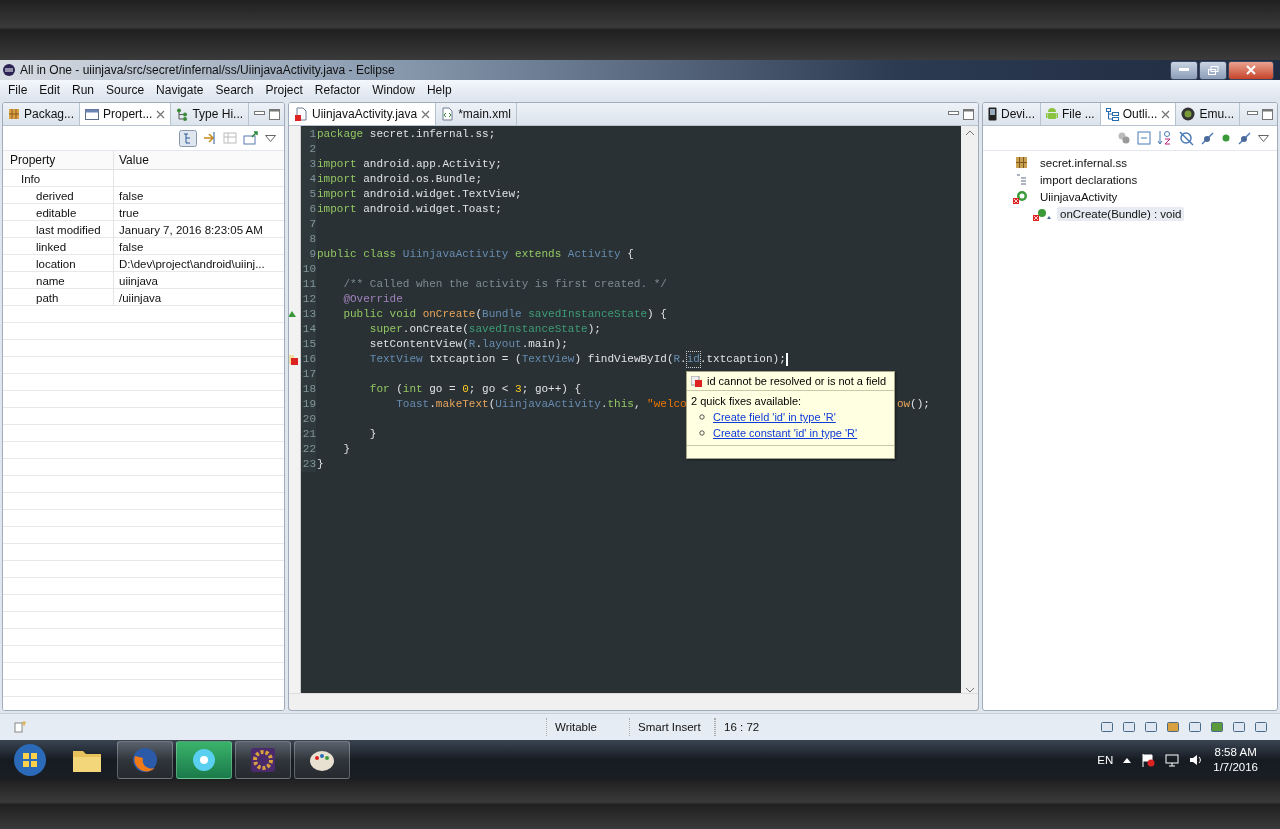 The height and width of the screenshot is (829, 1280). I want to click on line-number: 1, so click(308, 134).